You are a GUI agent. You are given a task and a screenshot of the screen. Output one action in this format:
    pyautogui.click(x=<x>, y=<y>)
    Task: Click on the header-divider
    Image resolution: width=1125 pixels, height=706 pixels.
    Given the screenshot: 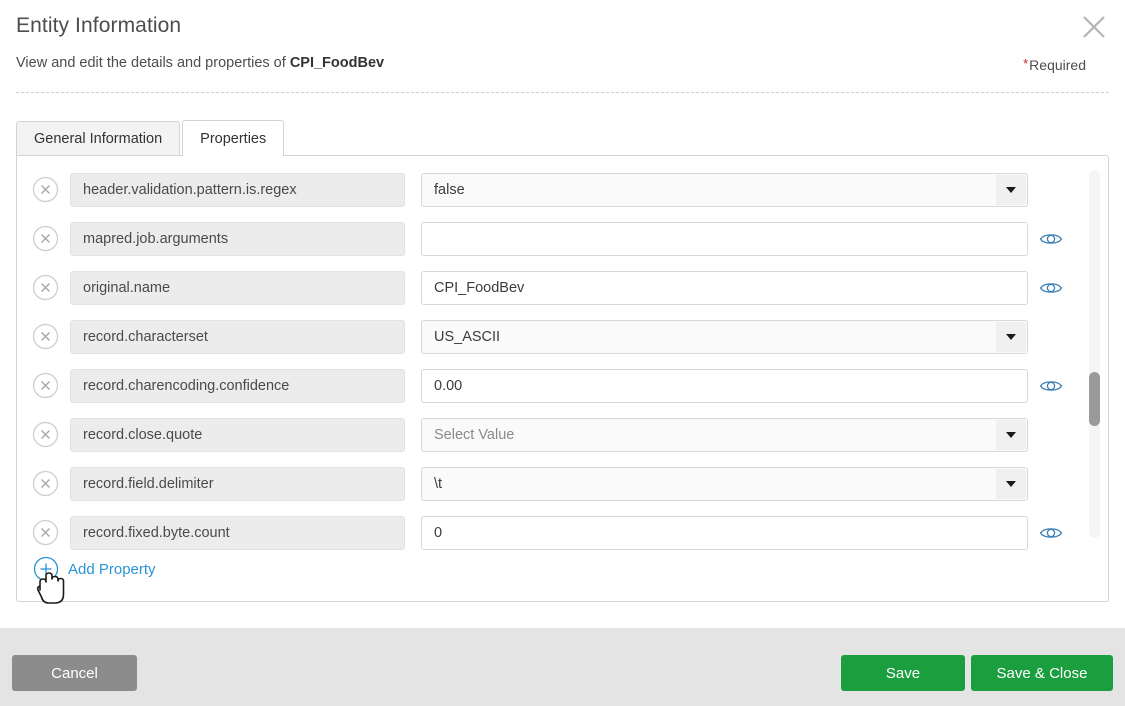 What is the action you would take?
    pyautogui.click(x=562, y=92)
    